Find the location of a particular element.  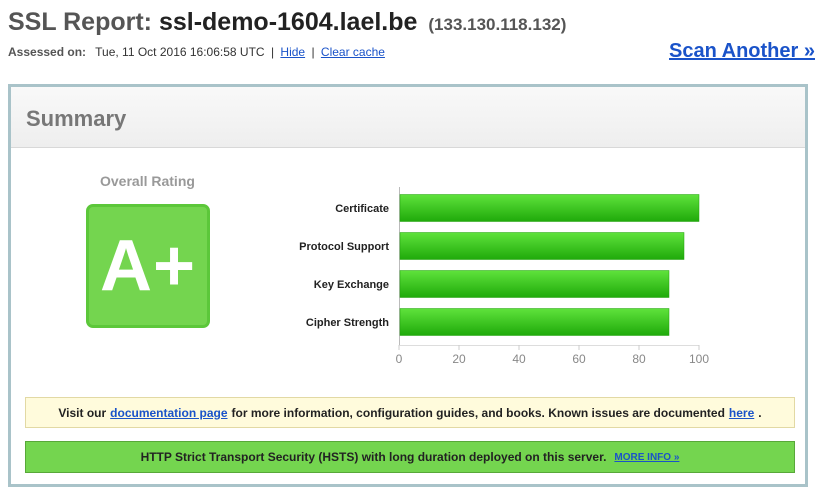

ip-address: (133.130.118.132) is located at coordinates (497, 24).